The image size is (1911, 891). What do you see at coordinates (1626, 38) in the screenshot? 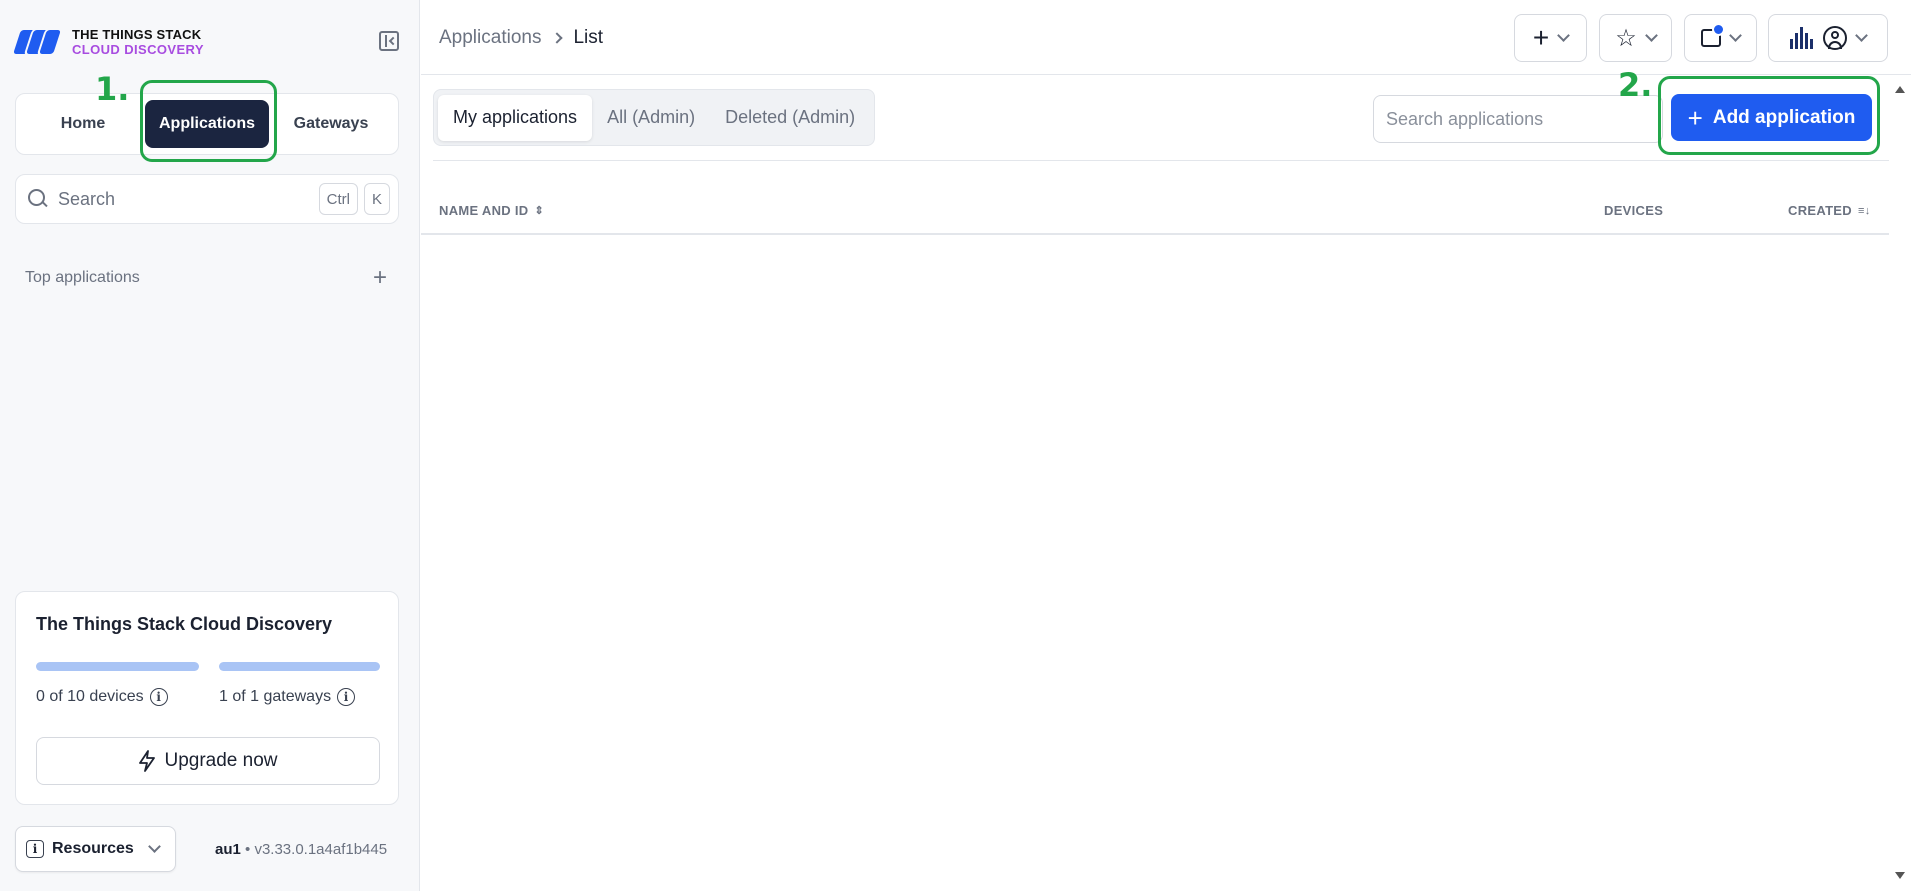
I see `star-icon: ☆` at bounding box center [1626, 38].